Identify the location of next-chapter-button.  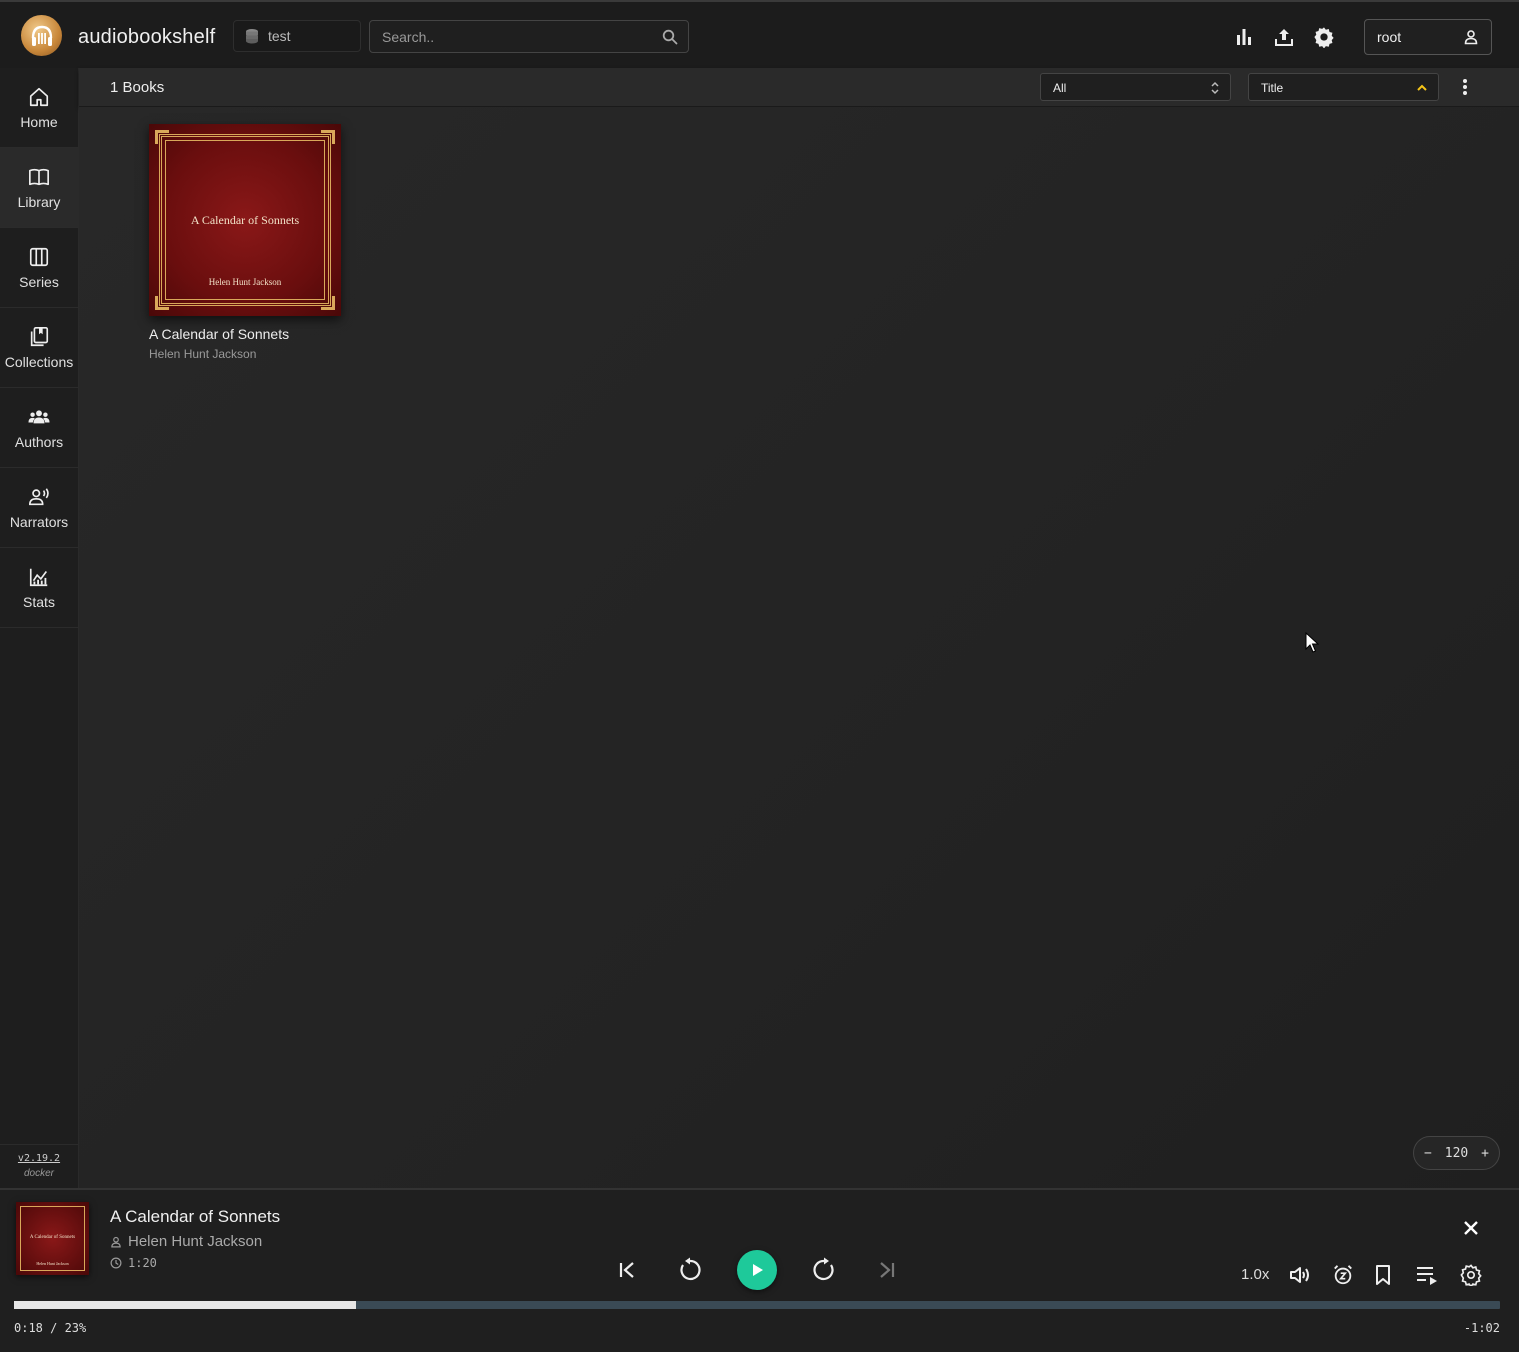
(886, 1270).